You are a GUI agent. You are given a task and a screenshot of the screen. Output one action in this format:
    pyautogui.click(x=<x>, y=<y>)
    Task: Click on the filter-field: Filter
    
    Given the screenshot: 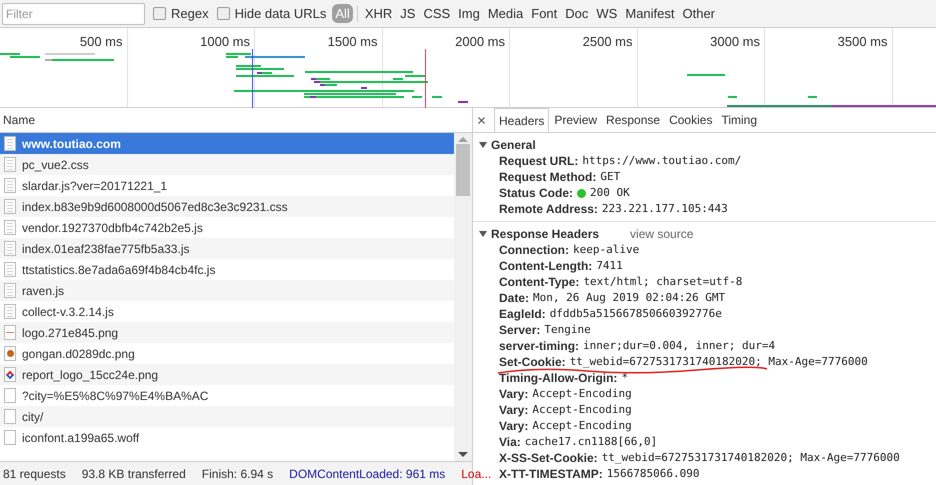 What is the action you would take?
    pyautogui.click(x=73, y=13)
    